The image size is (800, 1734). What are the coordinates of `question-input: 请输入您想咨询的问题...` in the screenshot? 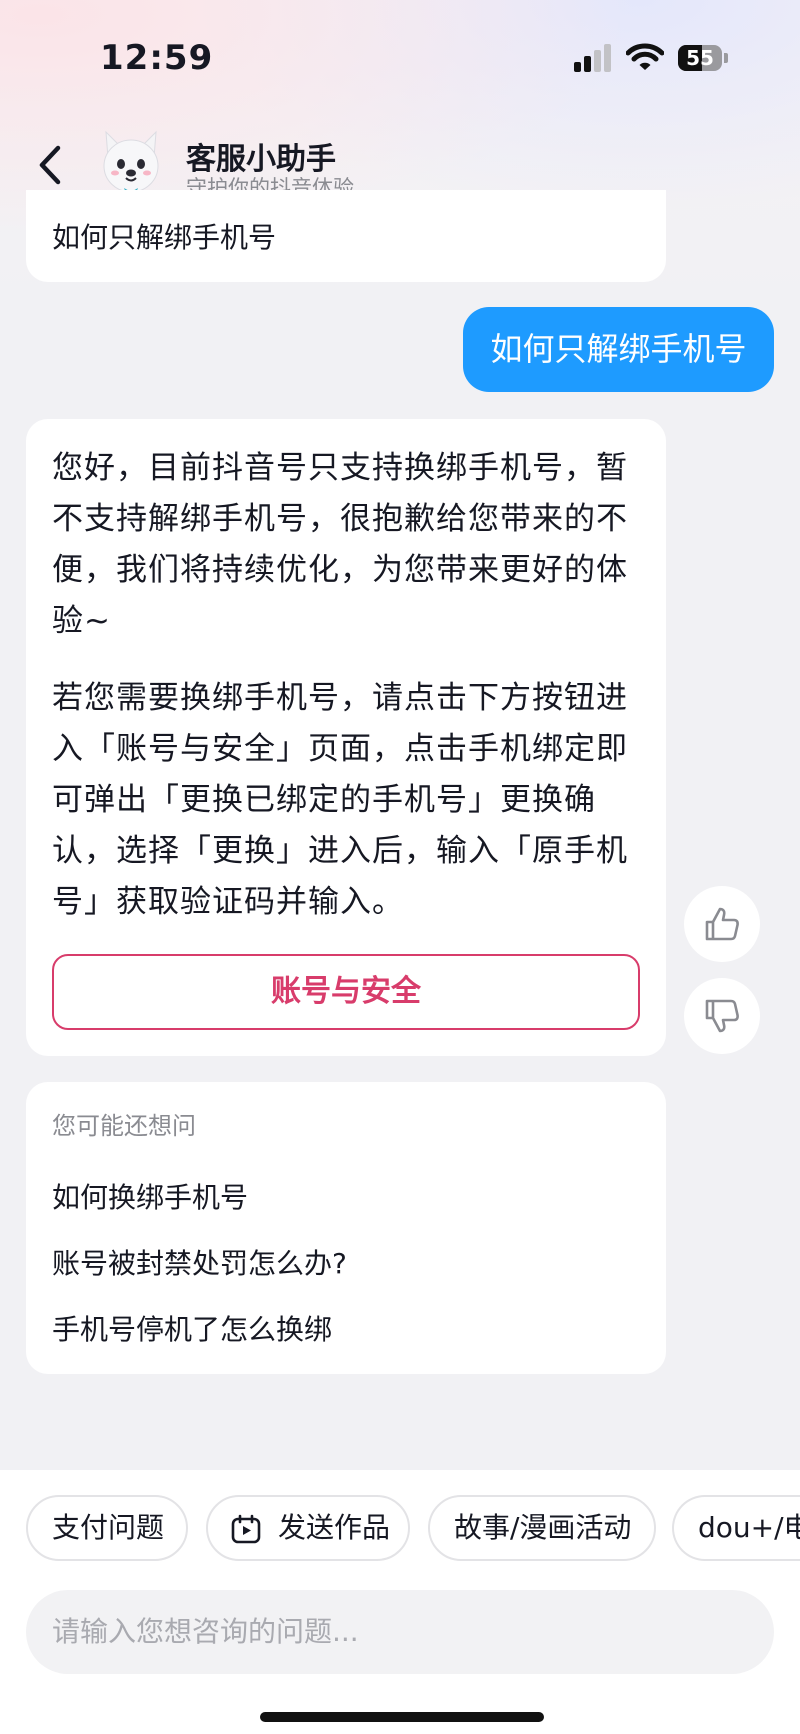 It's located at (400, 1632).